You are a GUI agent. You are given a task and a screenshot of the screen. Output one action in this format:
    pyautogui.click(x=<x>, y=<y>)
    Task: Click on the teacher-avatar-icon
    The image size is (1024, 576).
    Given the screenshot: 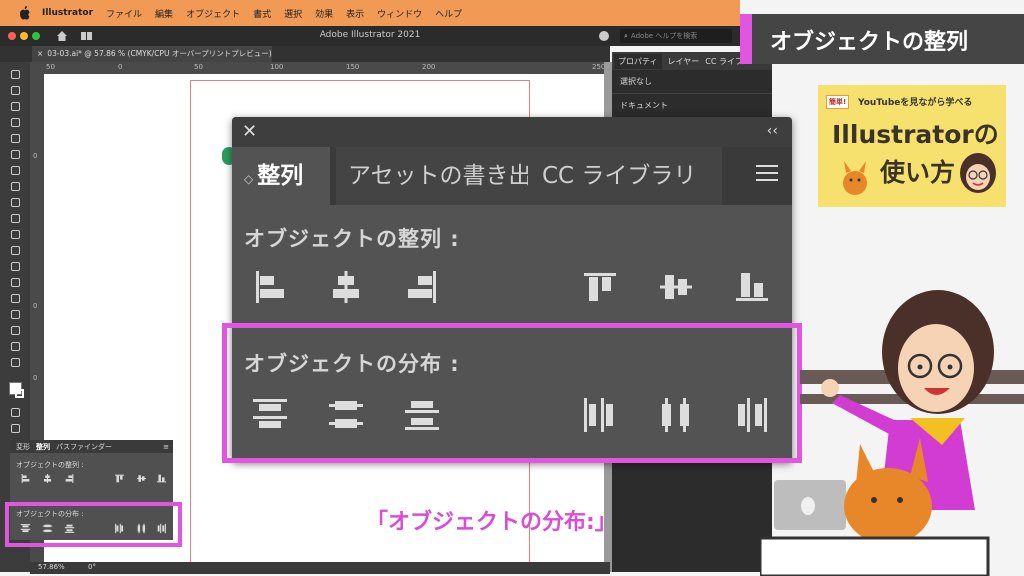 What is the action you would take?
    pyautogui.click(x=978, y=173)
    